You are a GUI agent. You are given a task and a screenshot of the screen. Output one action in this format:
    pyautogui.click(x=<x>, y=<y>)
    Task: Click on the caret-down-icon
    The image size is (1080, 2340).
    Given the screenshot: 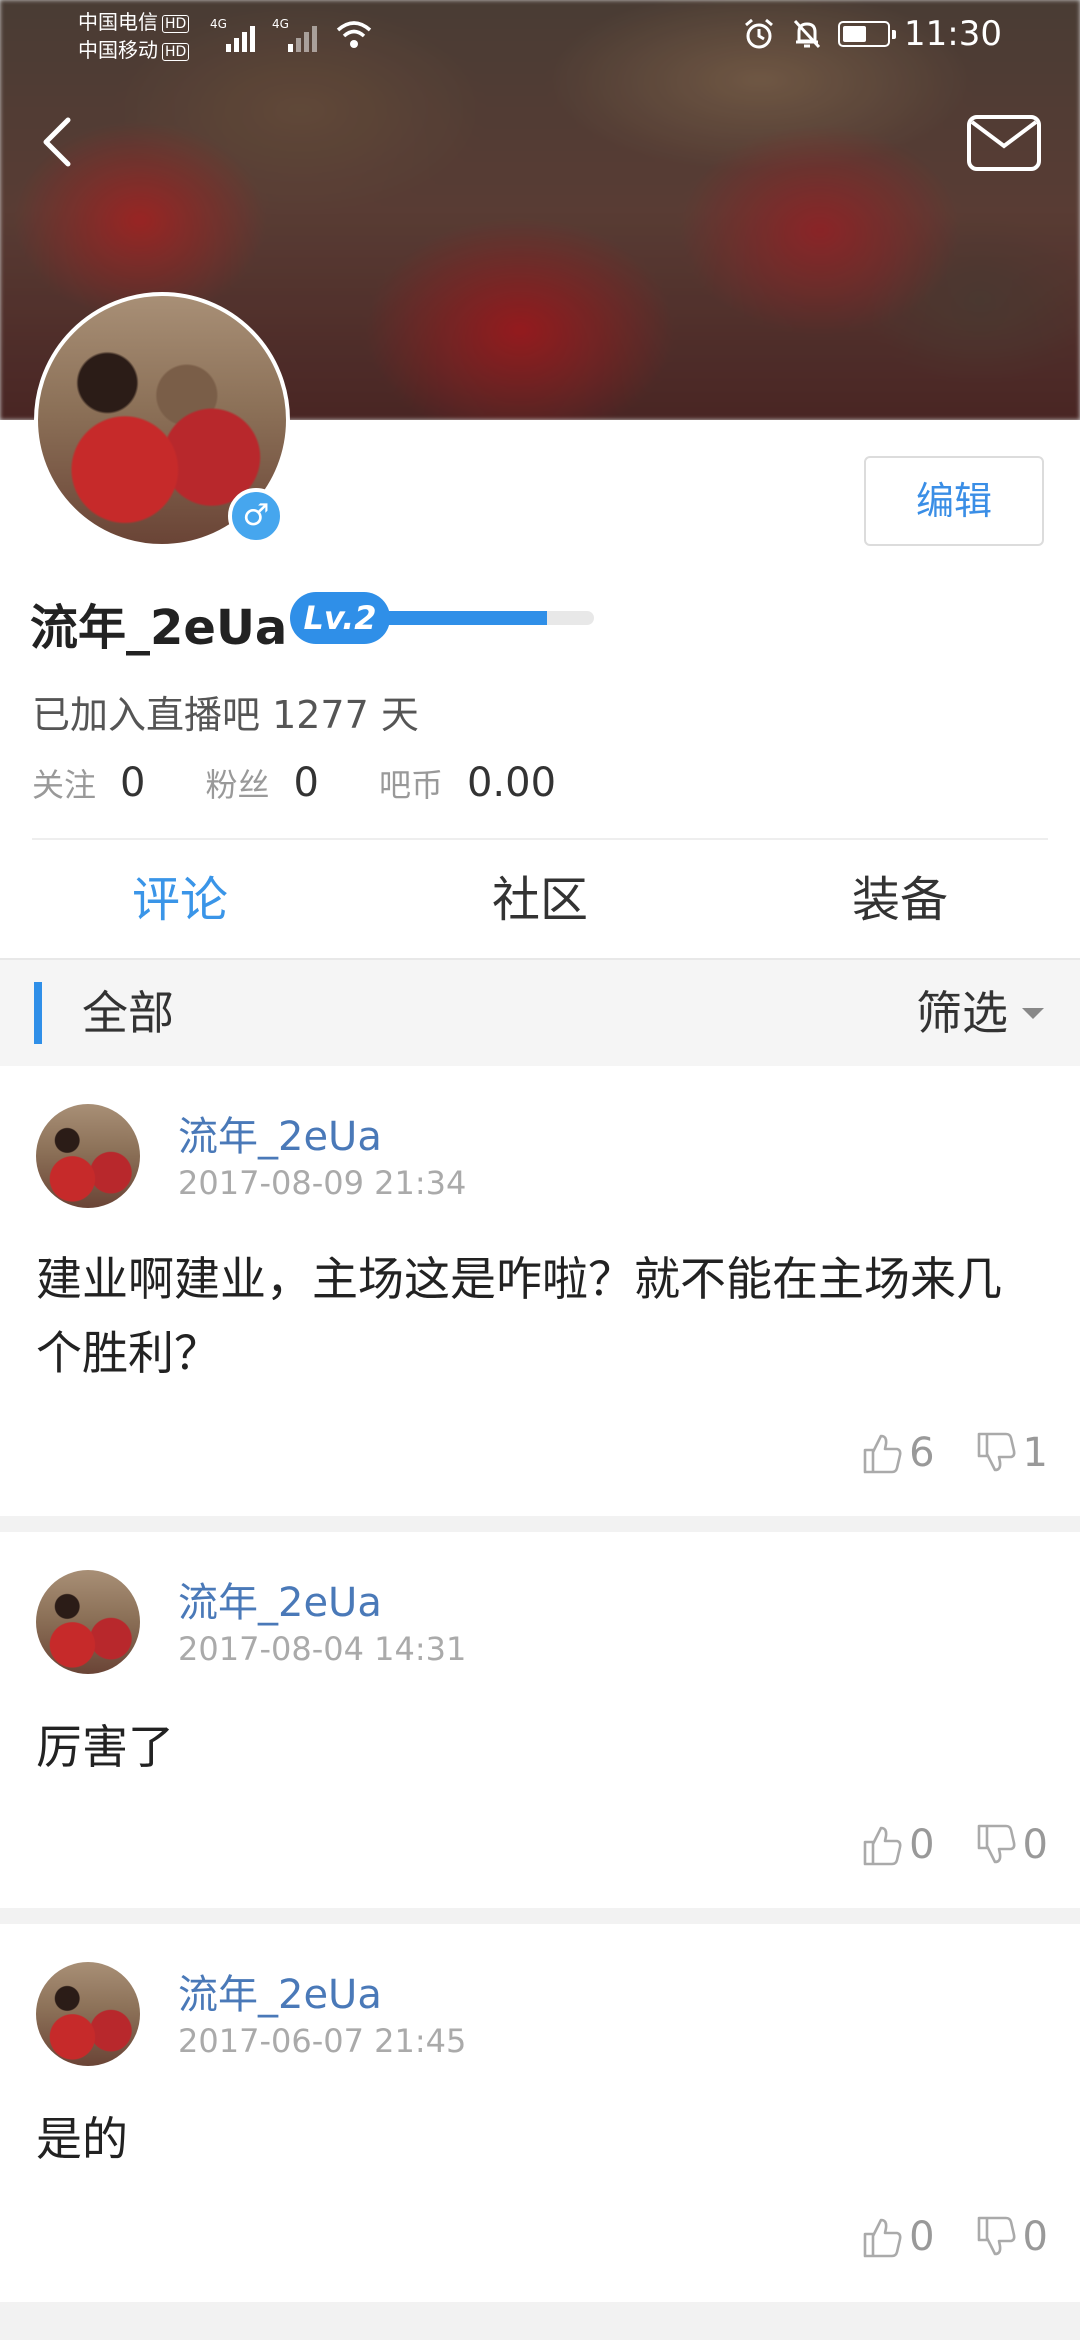 What is the action you would take?
    pyautogui.click(x=1033, y=1013)
    